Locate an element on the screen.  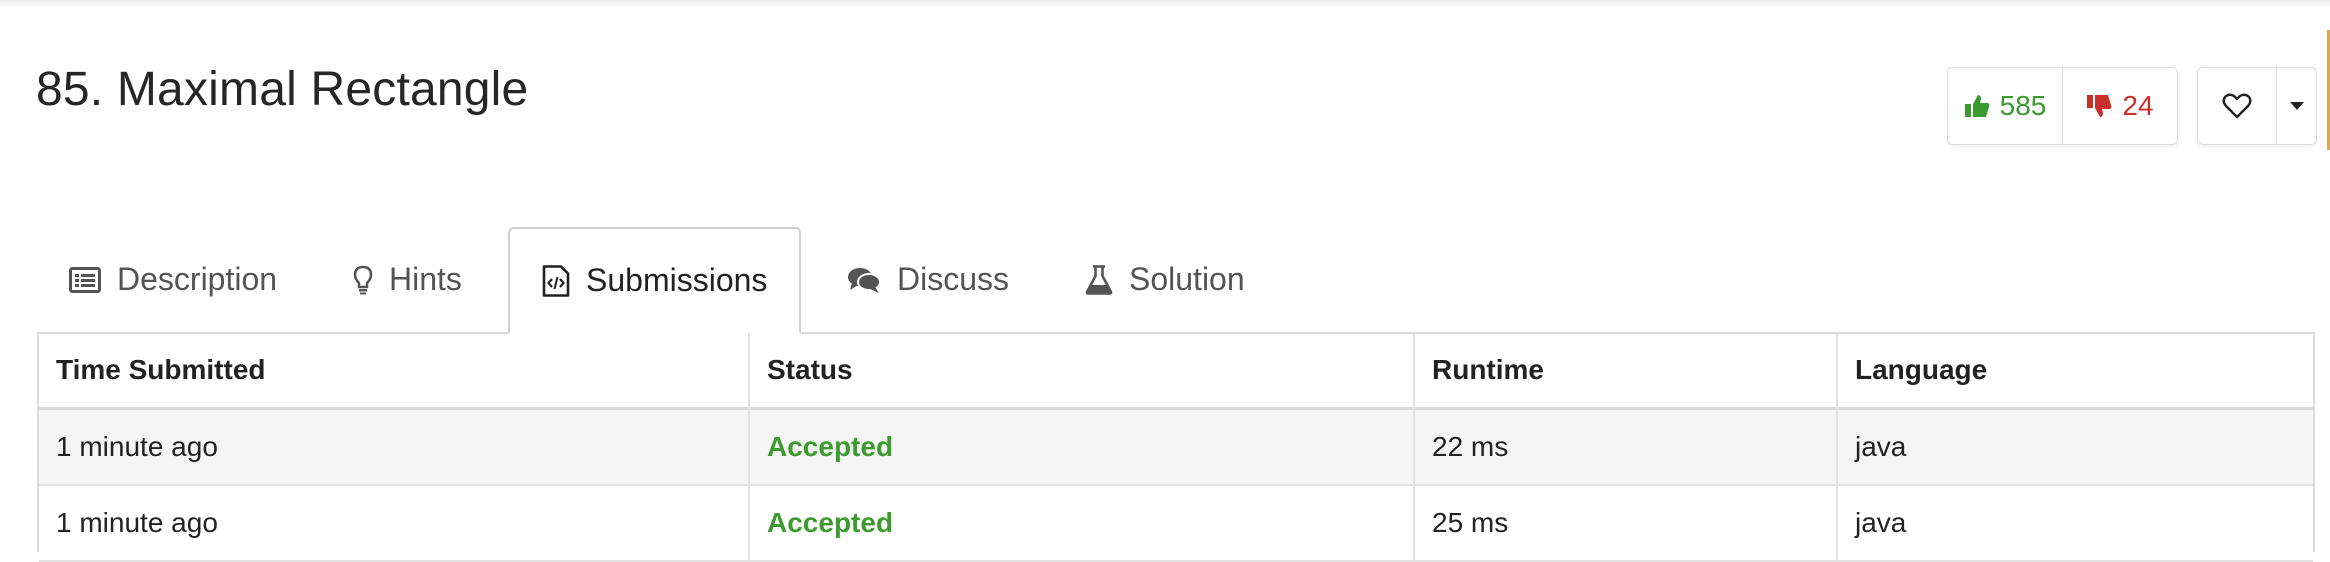
tab-label: Description is located at coordinates (197, 279).